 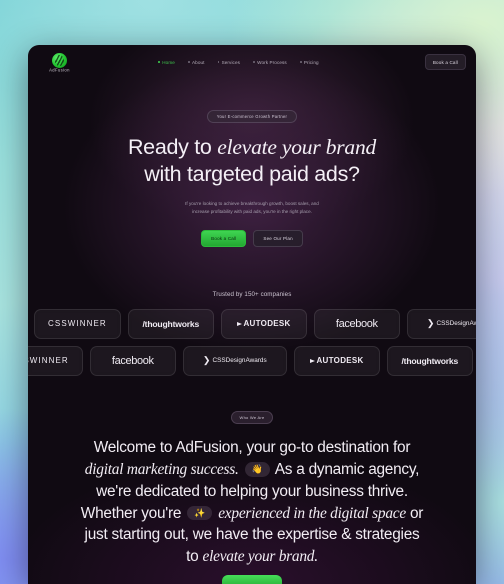 What do you see at coordinates (252, 417) in the screenshot?
I see `who-we-are-badge: Who We Are` at bounding box center [252, 417].